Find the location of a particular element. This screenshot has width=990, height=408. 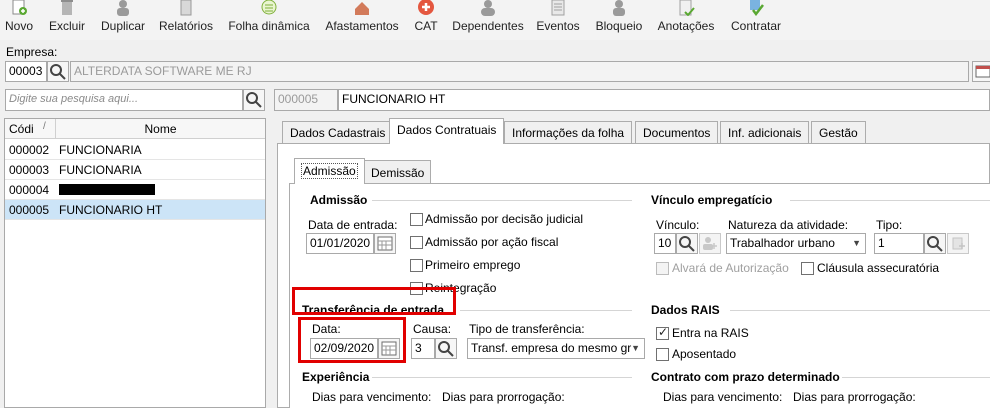

duplicate-icon is located at coordinates (123, 8).